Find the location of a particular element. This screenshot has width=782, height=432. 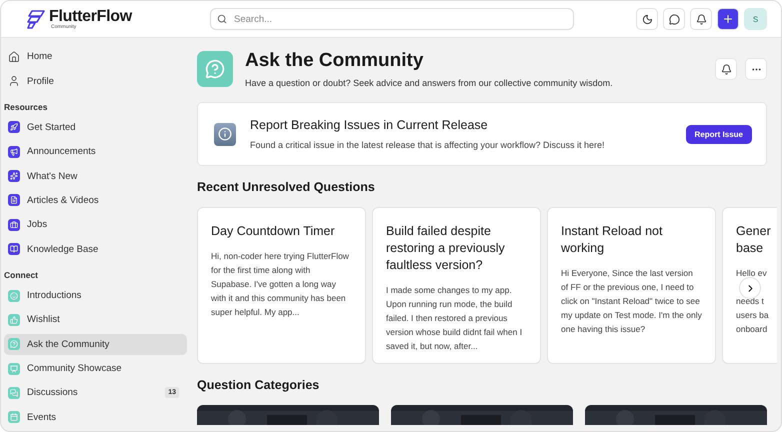

question-title: Instant Reload not working is located at coordinates (612, 240).